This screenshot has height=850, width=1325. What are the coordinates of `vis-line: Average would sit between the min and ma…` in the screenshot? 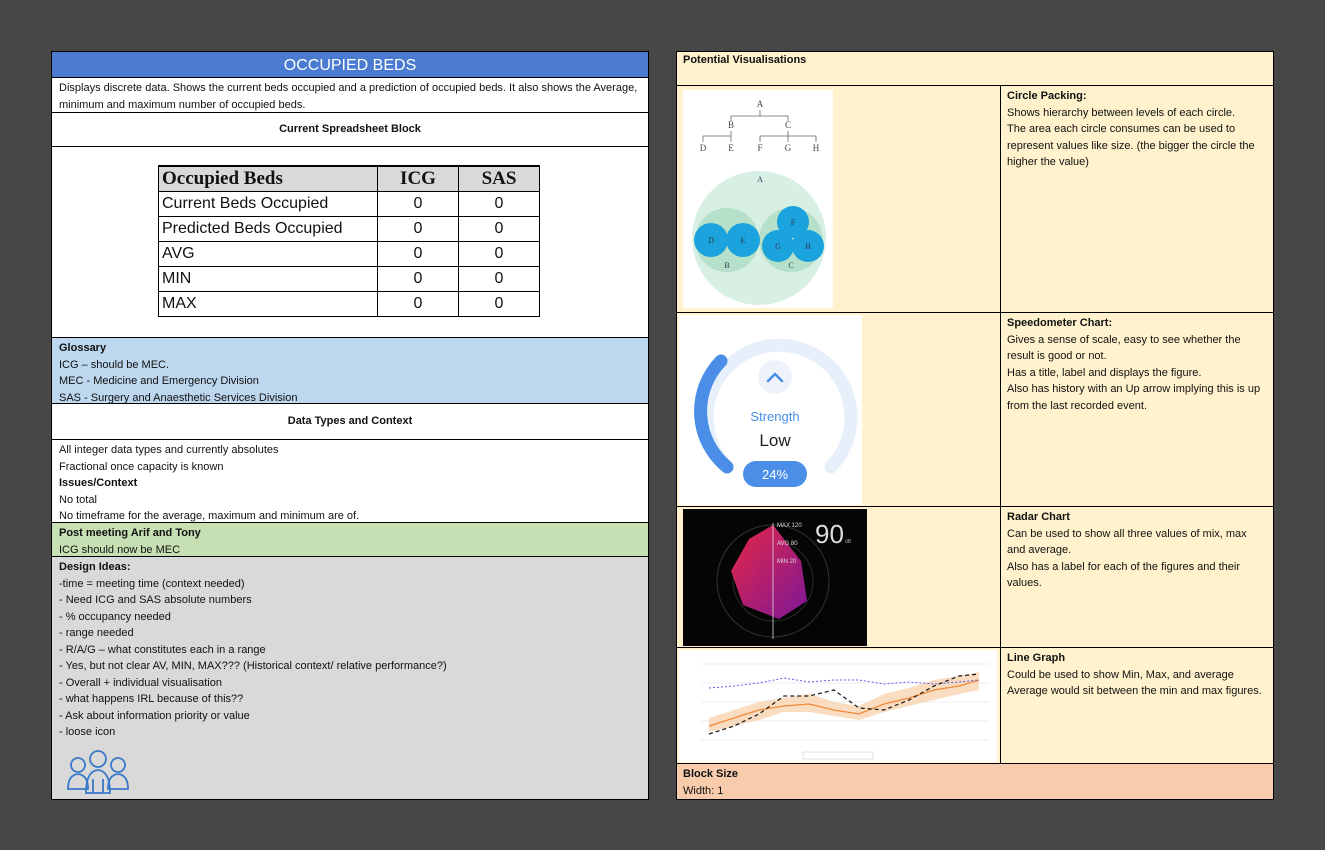 It's located at (1134, 691).